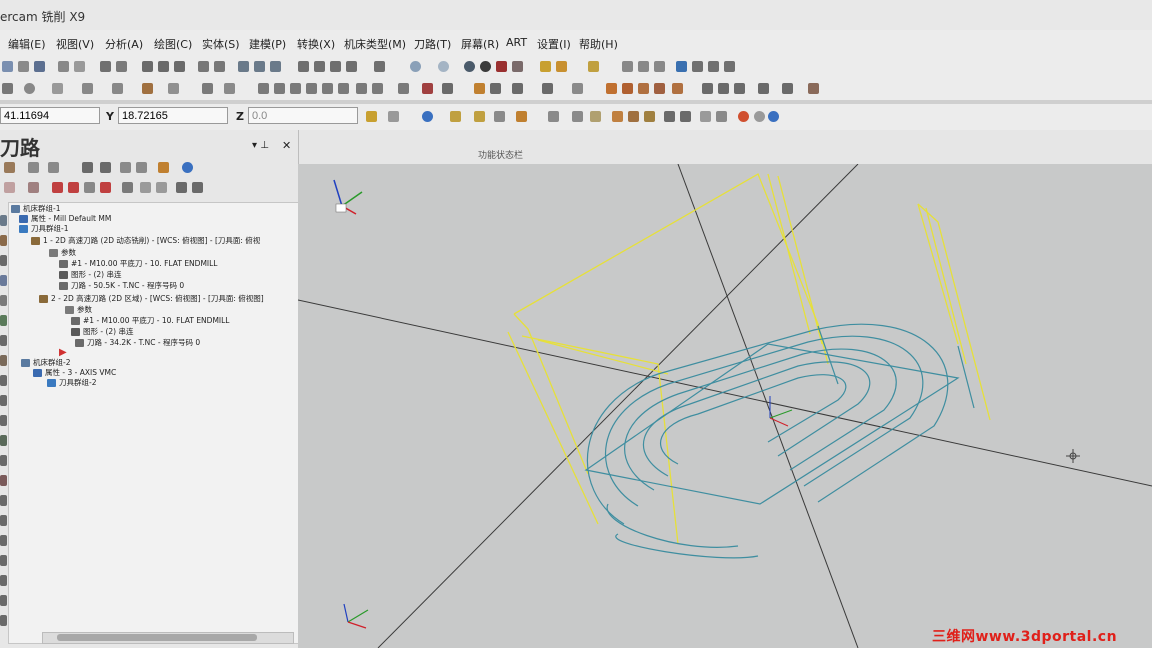  What do you see at coordinates (53, 167) in the screenshot?
I see `regen-selected-icon` at bounding box center [53, 167].